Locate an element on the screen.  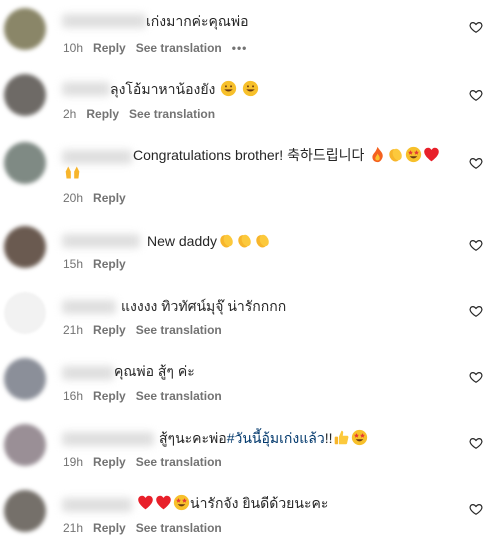
raised-hands-emoji-icon is located at coordinates (72, 172).